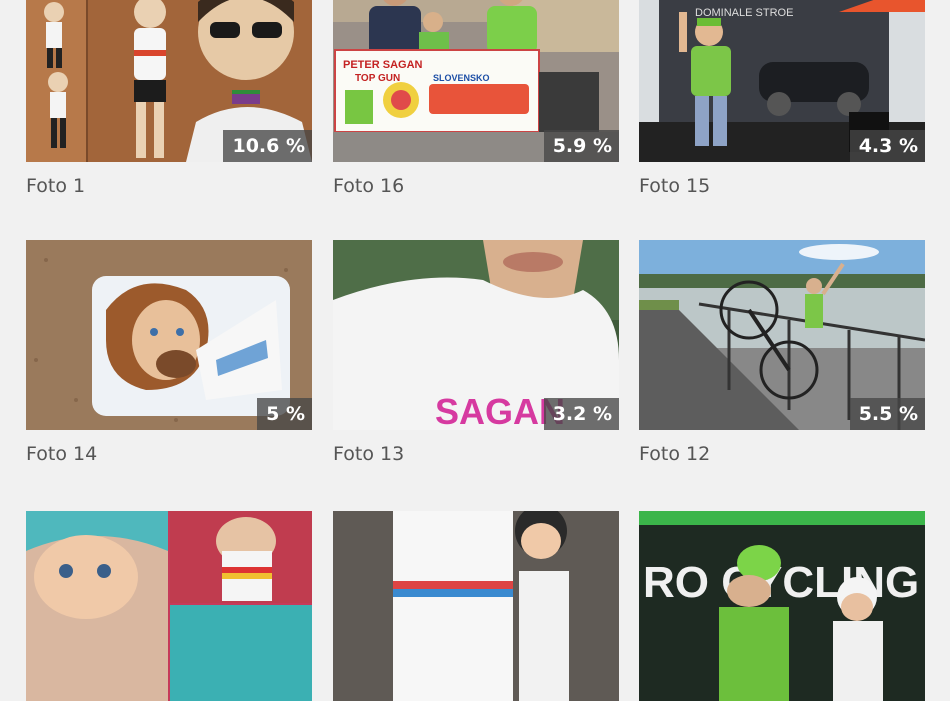  What do you see at coordinates (169, 81) in the screenshot?
I see `photo-thumbnail: 10.6 %` at bounding box center [169, 81].